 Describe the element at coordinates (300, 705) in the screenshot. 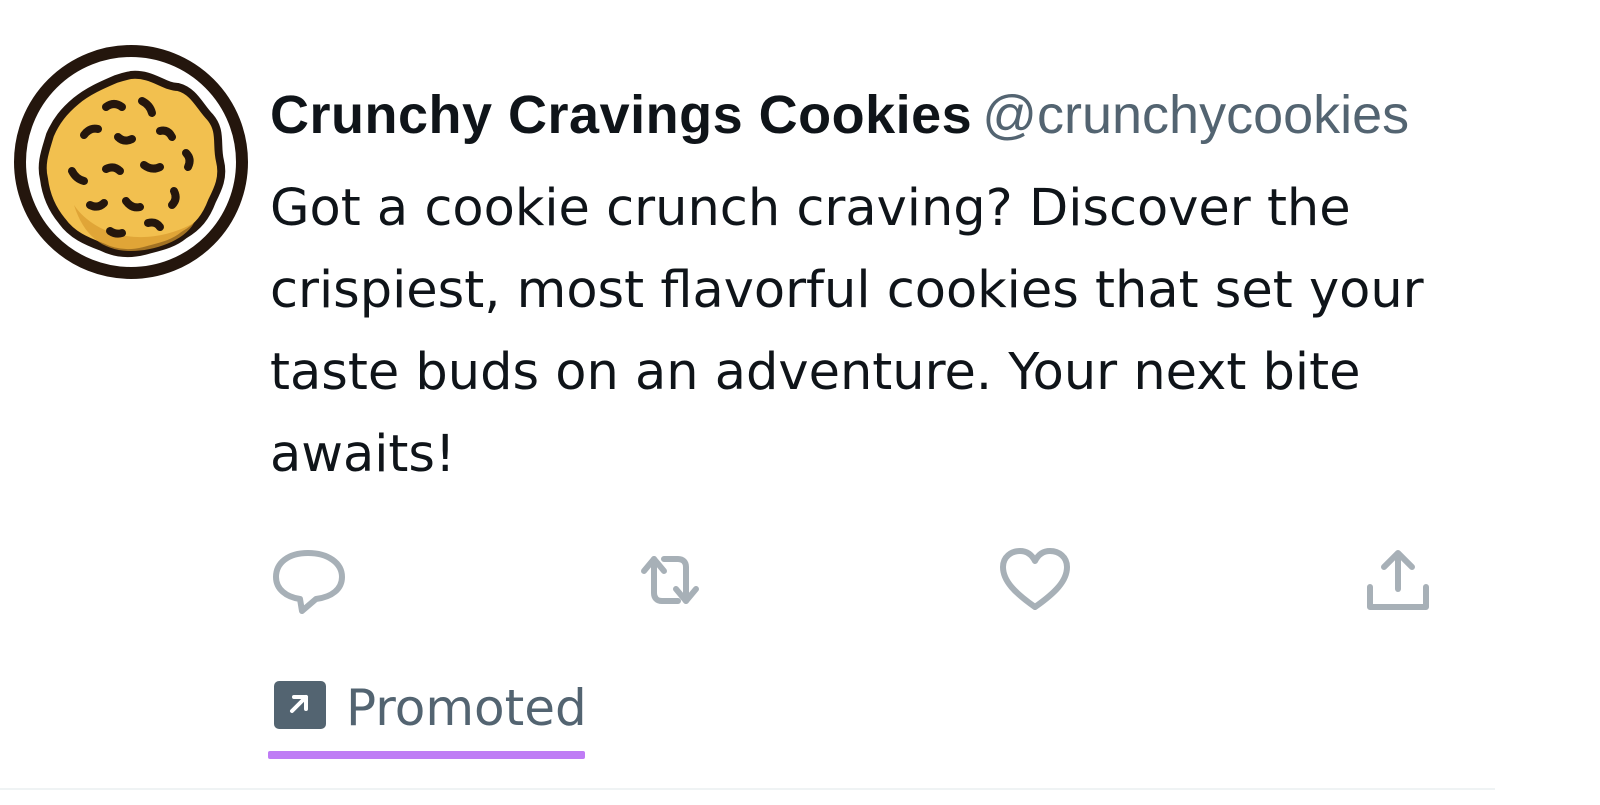

I see `promoted-arrow-icon` at that location.